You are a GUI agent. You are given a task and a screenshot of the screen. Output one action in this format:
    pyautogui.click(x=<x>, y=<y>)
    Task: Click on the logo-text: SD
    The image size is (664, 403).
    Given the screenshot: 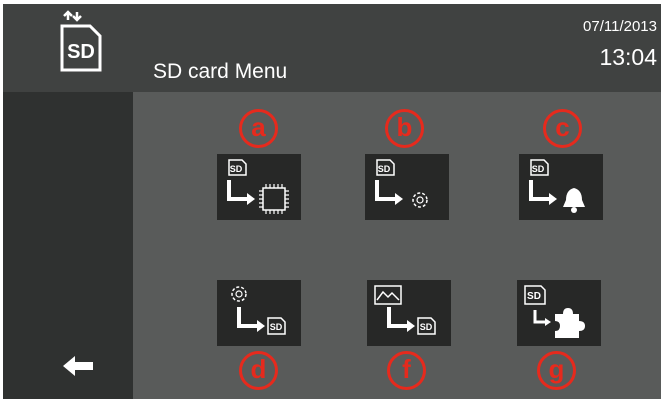 What is the action you would take?
    pyautogui.click(x=81, y=52)
    